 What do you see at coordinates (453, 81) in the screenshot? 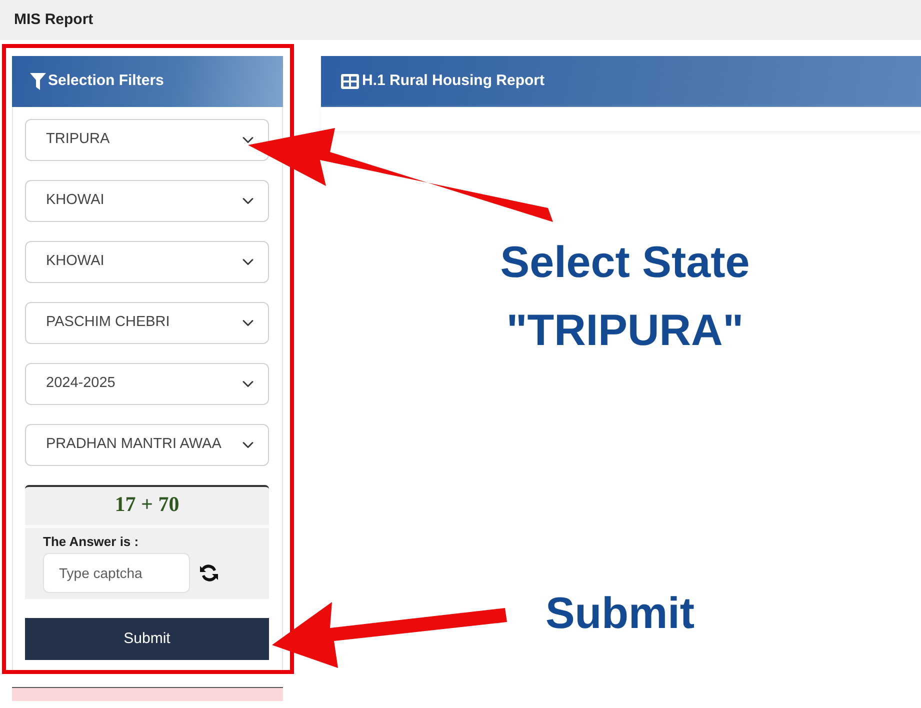
I see `report-title: H.1 Rural Housing Report` at bounding box center [453, 81].